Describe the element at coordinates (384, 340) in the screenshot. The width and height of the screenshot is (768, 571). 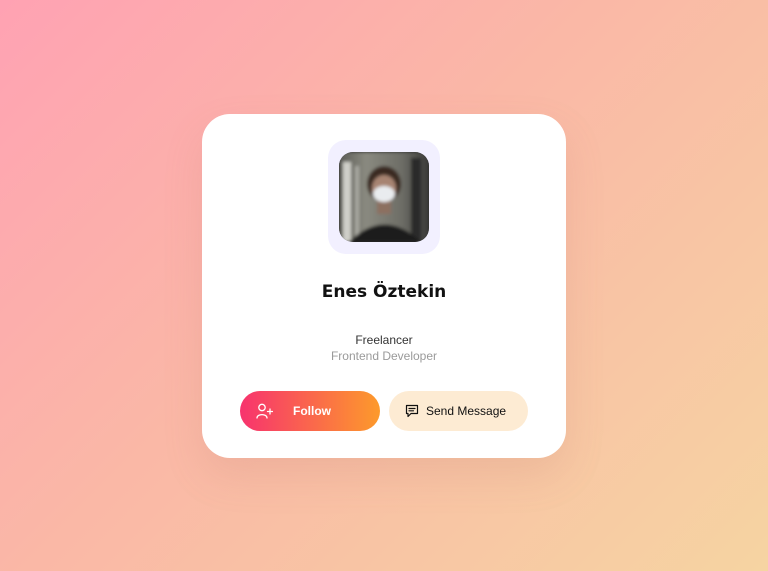
I see `profile-role: Freelancer` at that location.